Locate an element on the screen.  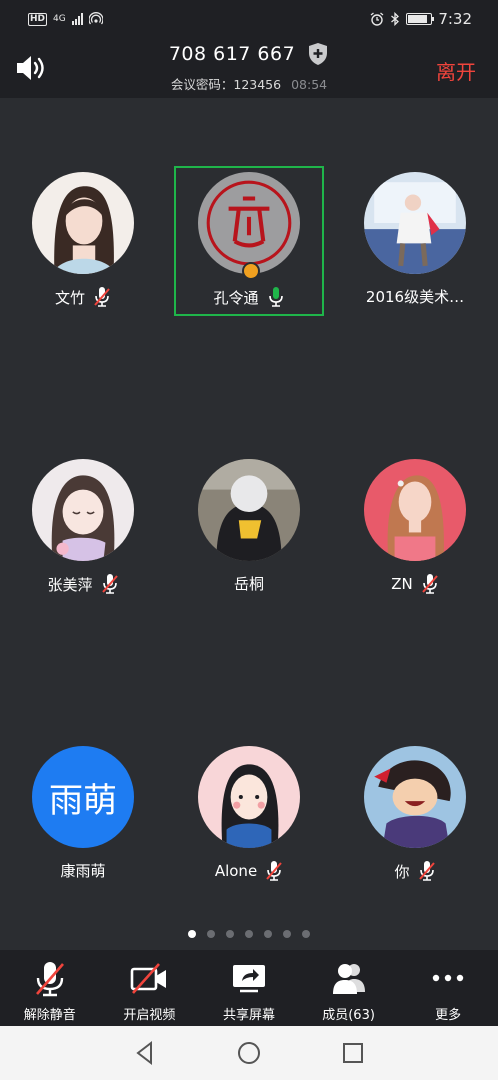
participant-name: 张美萍 is located at coordinates (70, 584).